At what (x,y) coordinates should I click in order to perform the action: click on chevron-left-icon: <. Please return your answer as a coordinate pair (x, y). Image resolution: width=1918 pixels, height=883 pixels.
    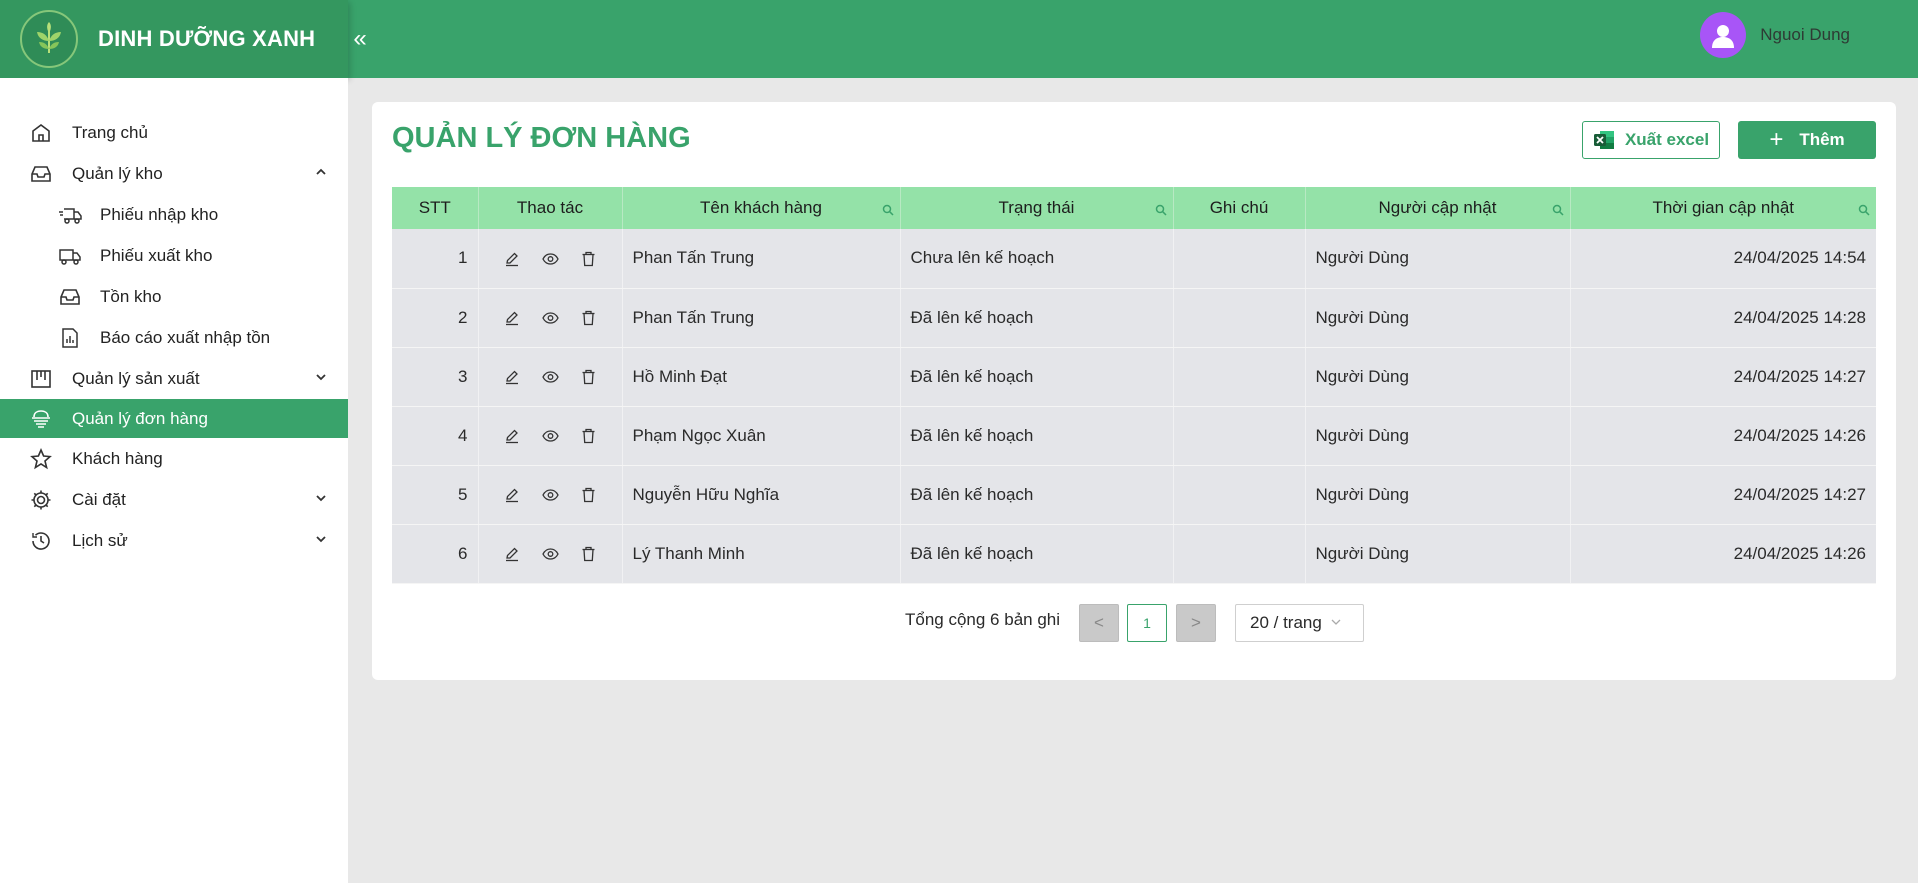
    Looking at the image, I should click on (1099, 622).